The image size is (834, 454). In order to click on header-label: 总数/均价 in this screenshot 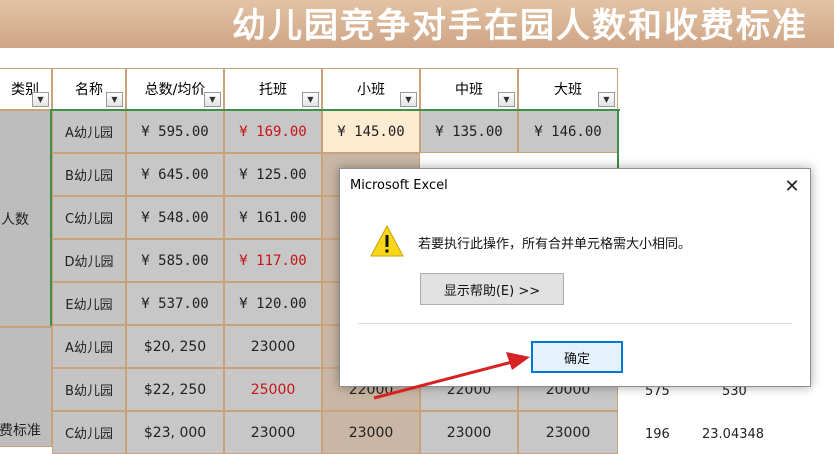, I will do `click(175, 90)`.